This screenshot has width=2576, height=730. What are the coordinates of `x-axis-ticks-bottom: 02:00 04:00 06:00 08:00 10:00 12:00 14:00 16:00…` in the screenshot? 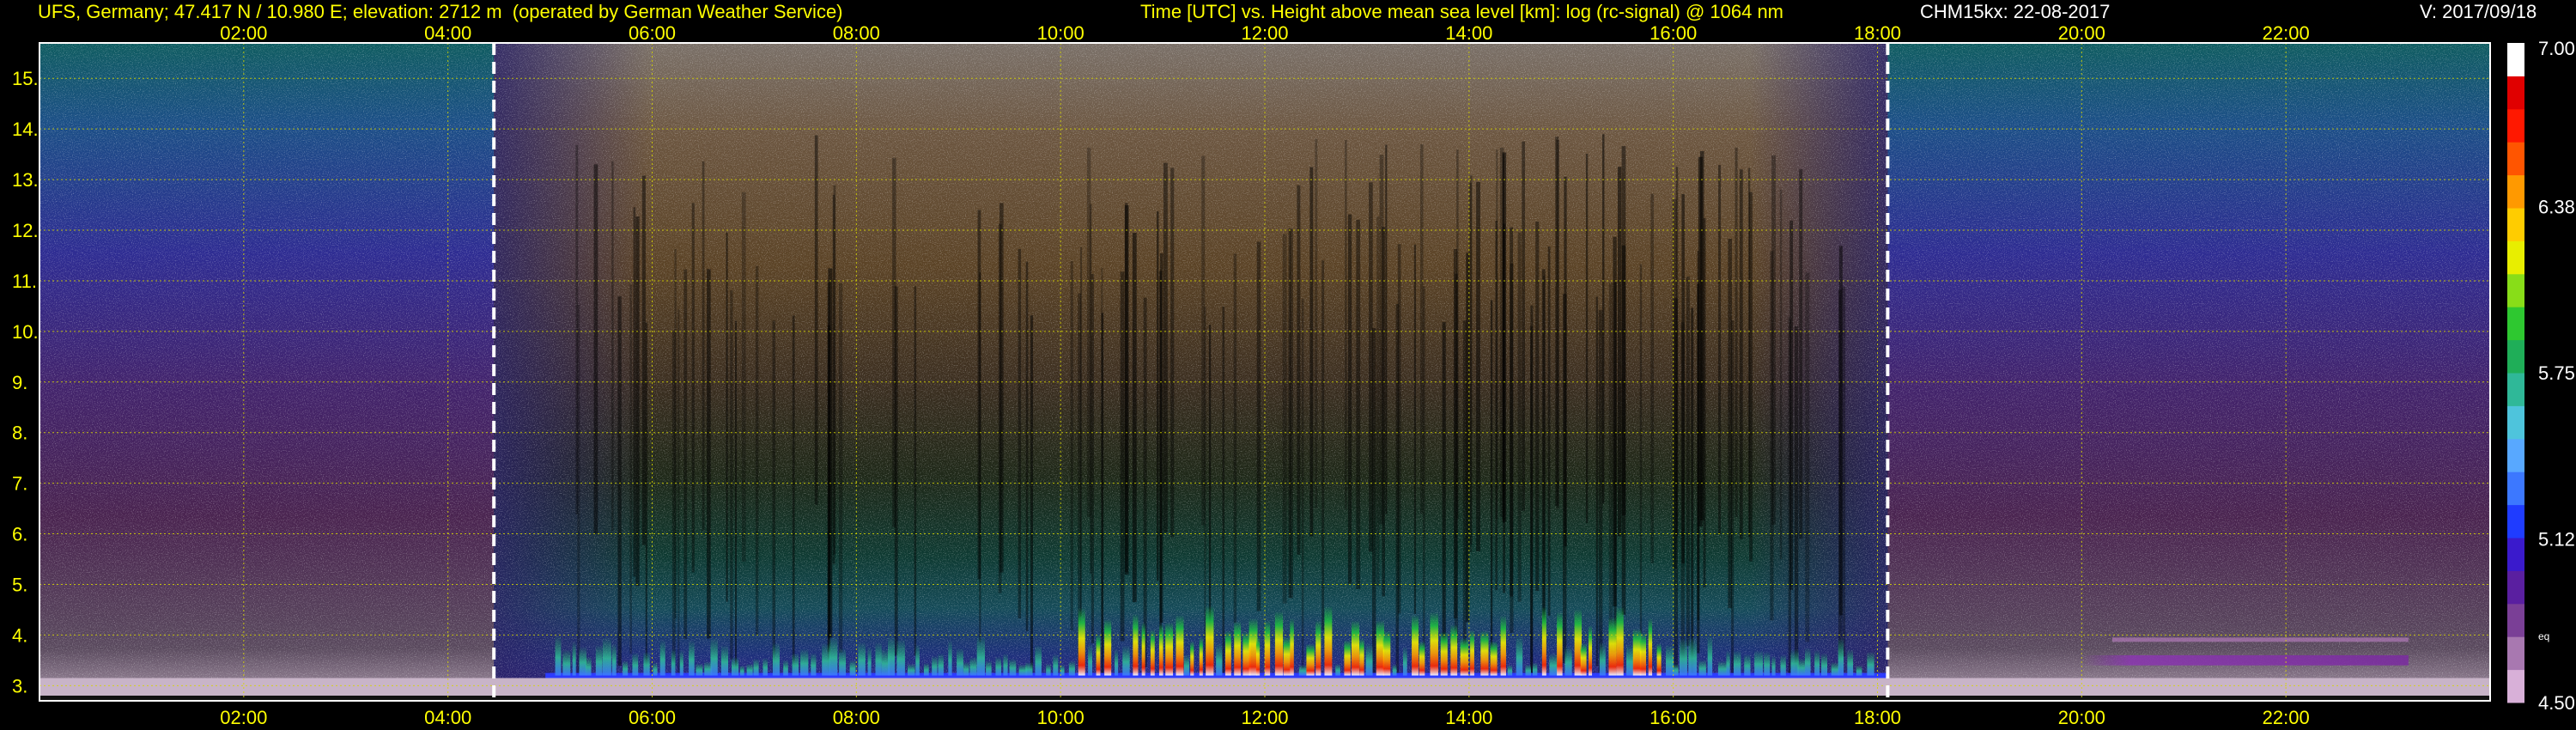 It's located at (1265, 717).